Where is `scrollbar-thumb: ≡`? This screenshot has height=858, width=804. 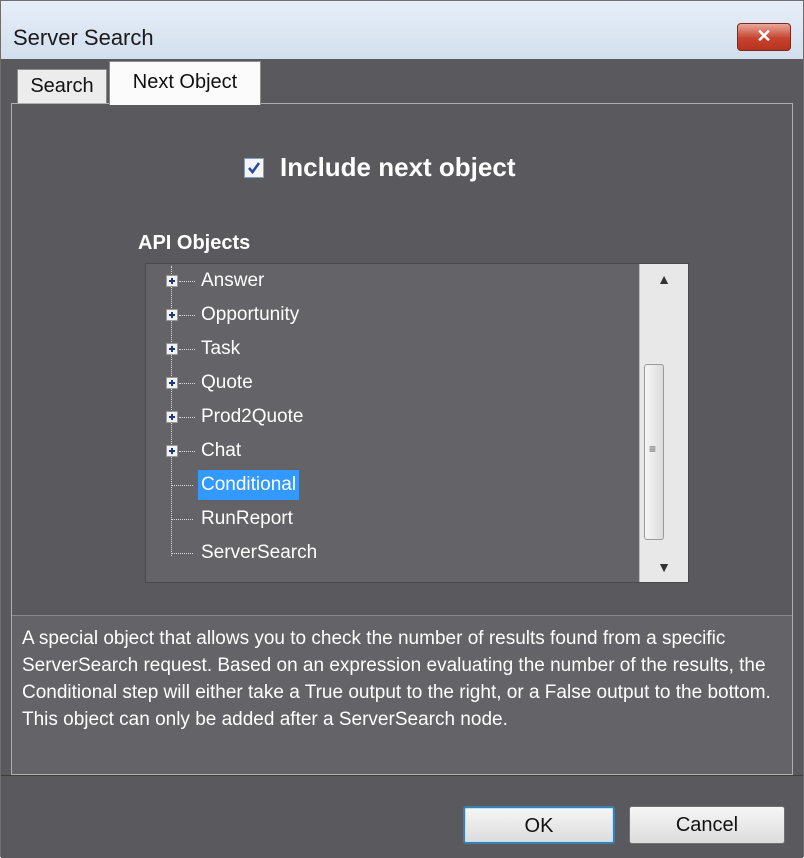
scrollbar-thumb: ≡ is located at coordinates (654, 452).